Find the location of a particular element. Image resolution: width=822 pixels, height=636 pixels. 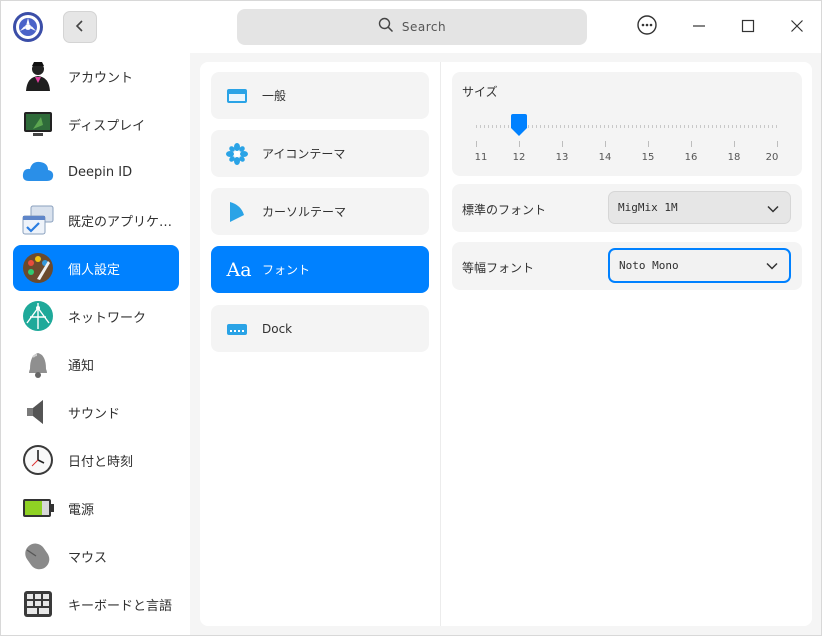

maximize-icon is located at coordinates (748, 27).